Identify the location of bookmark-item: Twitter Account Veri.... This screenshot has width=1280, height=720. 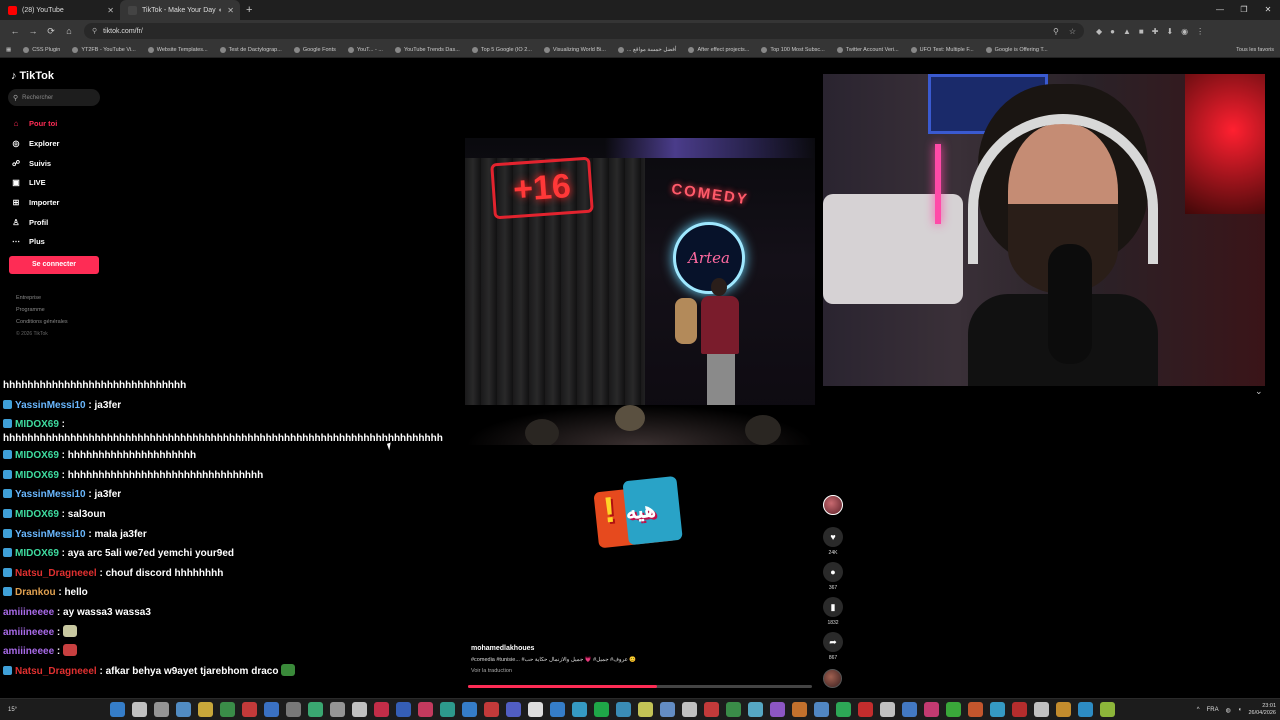
(867, 49).